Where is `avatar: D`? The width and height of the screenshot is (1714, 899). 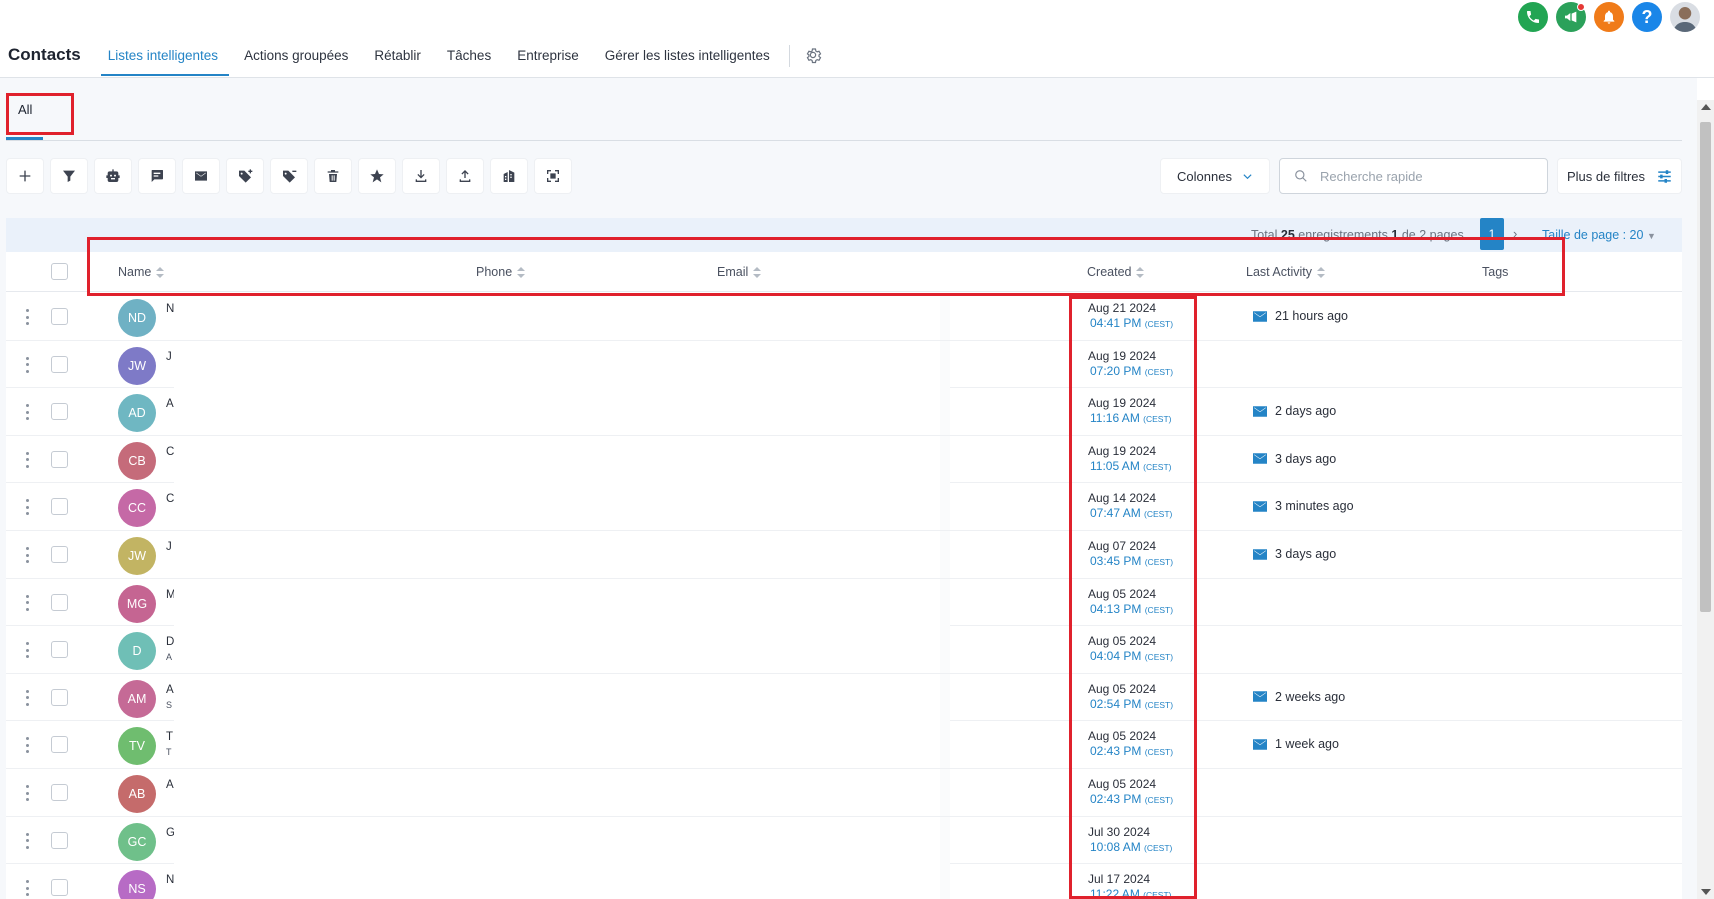 avatar: D is located at coordinates (137, 651).